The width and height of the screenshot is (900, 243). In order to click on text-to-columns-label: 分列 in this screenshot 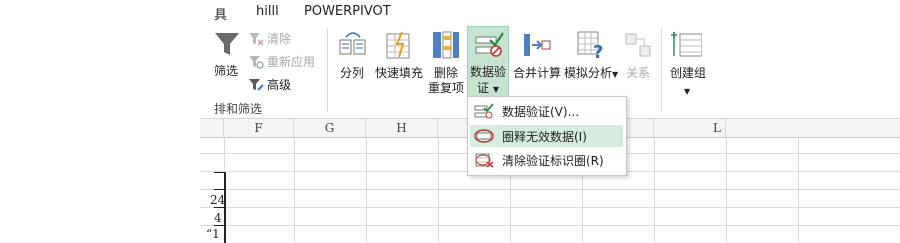, I will do `click(351, 73)`.